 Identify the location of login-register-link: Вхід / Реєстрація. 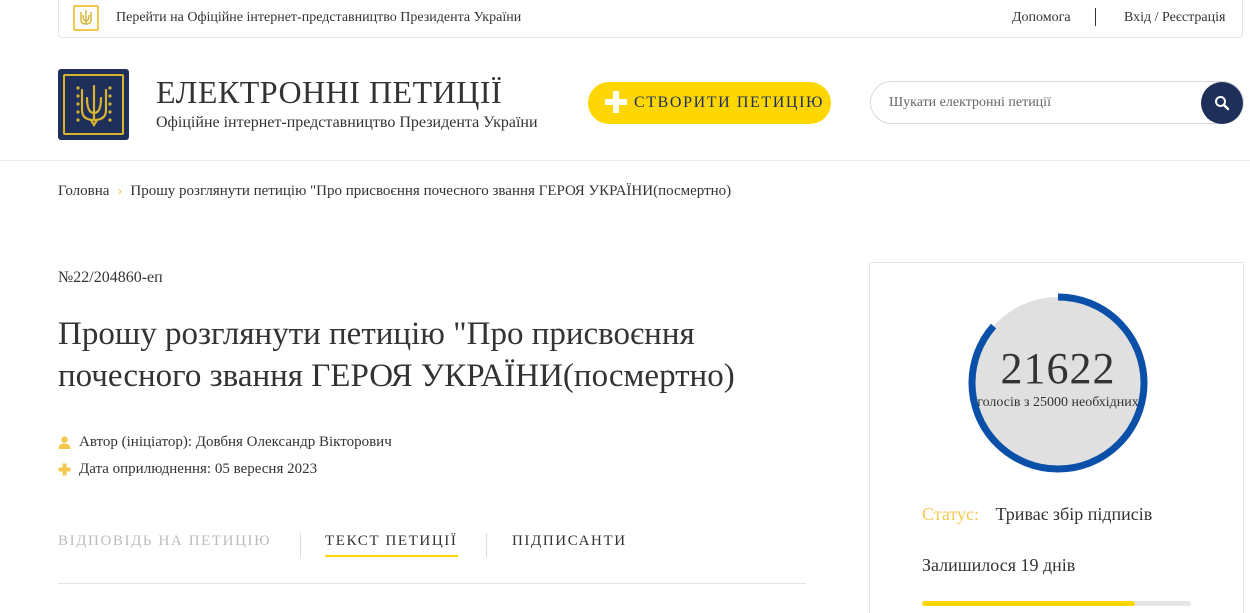
(1174, 18).